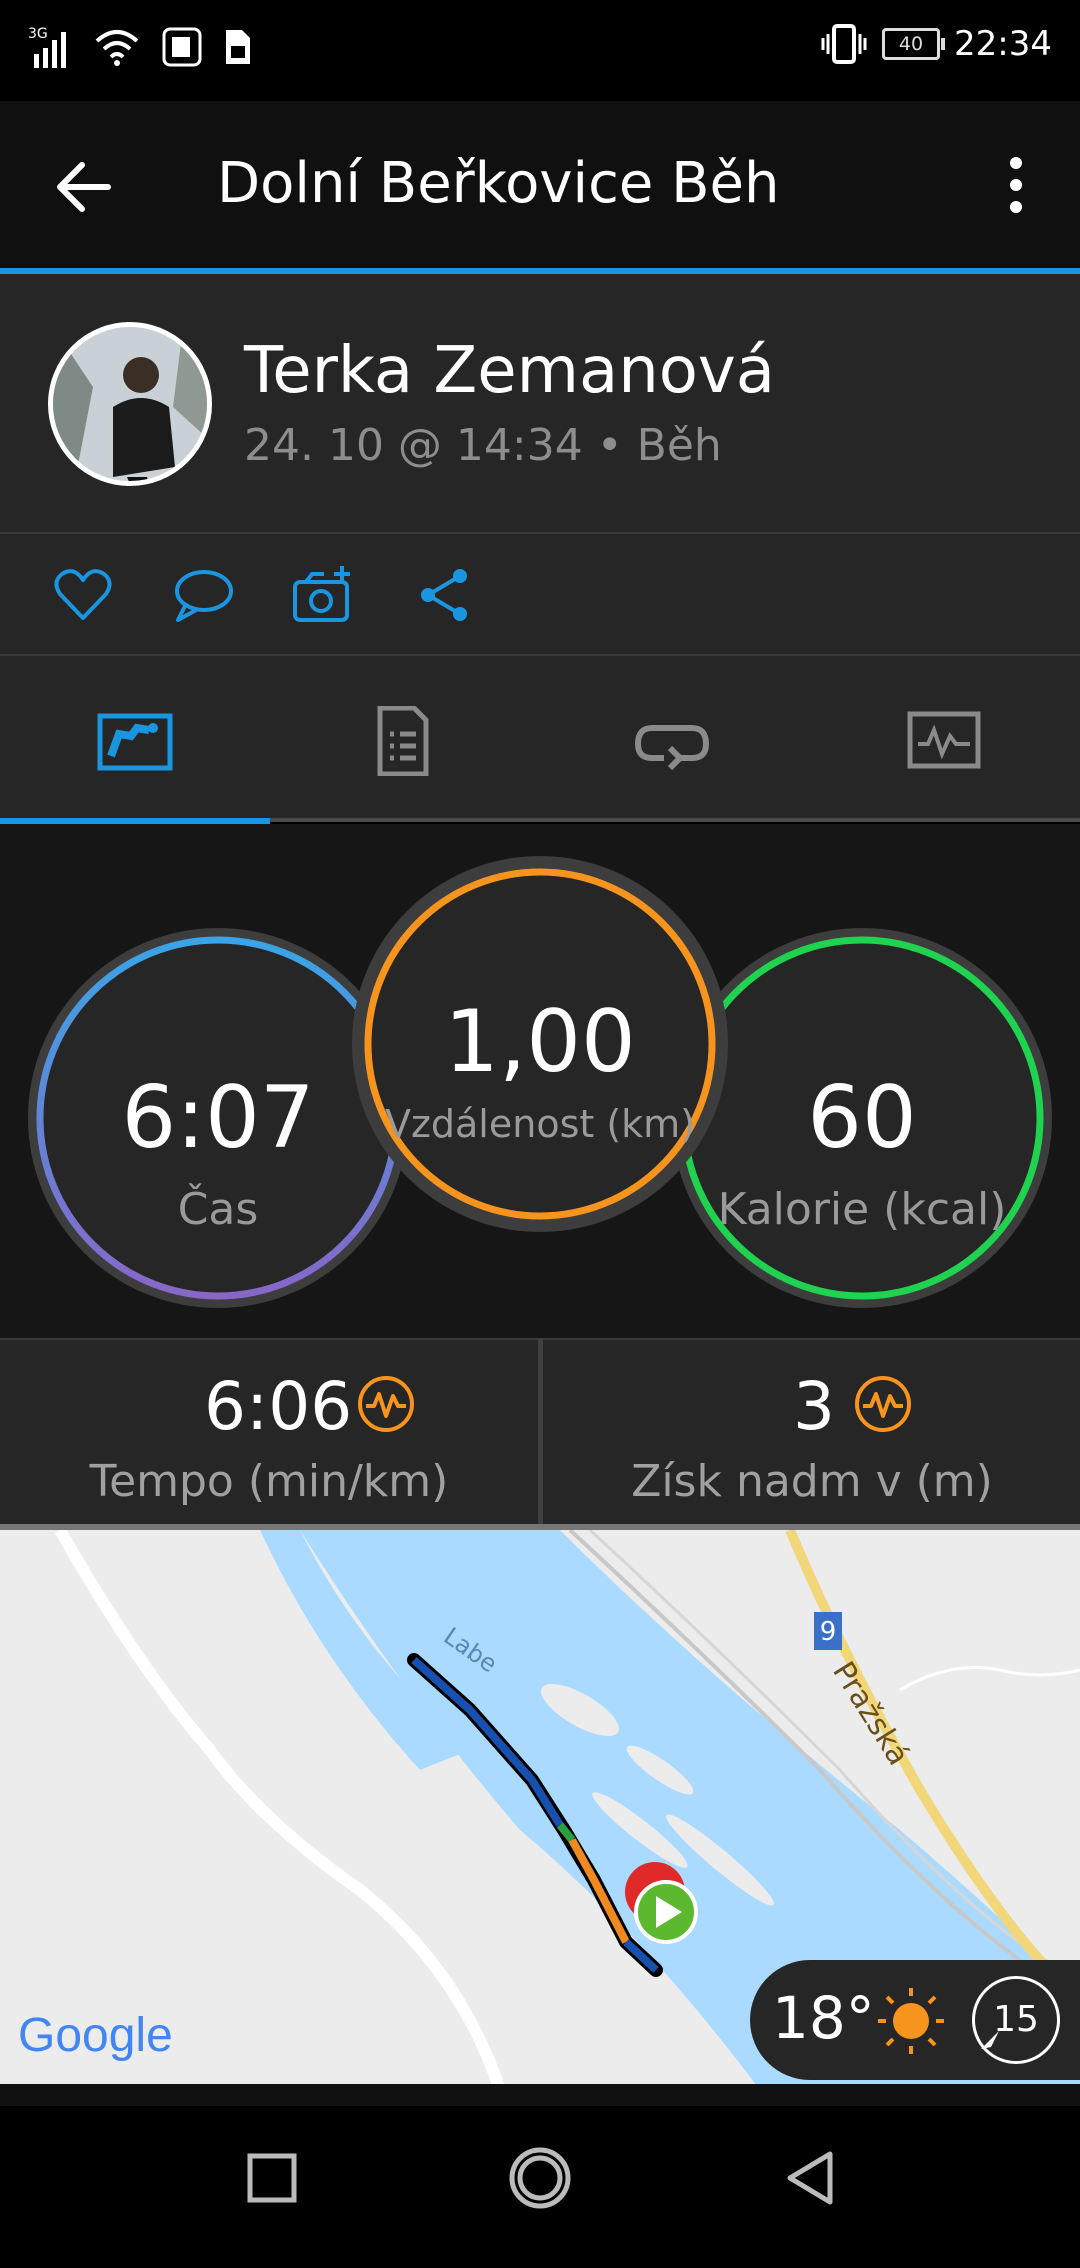  I want to click on activity-meta: 24. 10 @ 14:34 • Běh, so click(483, 445).